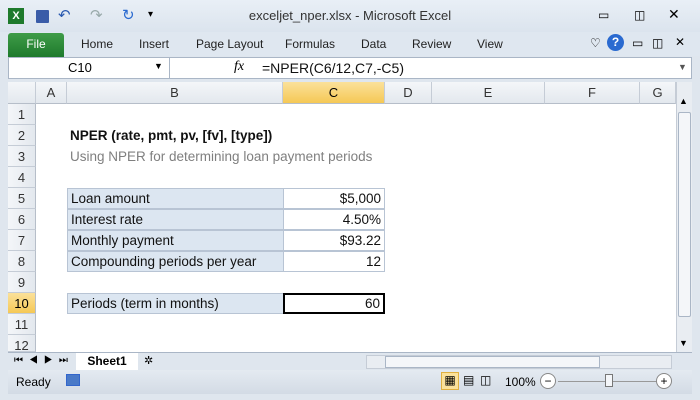 The image size is (700, 400). I want to click on cell-value: $93.22, so click(334, 240).